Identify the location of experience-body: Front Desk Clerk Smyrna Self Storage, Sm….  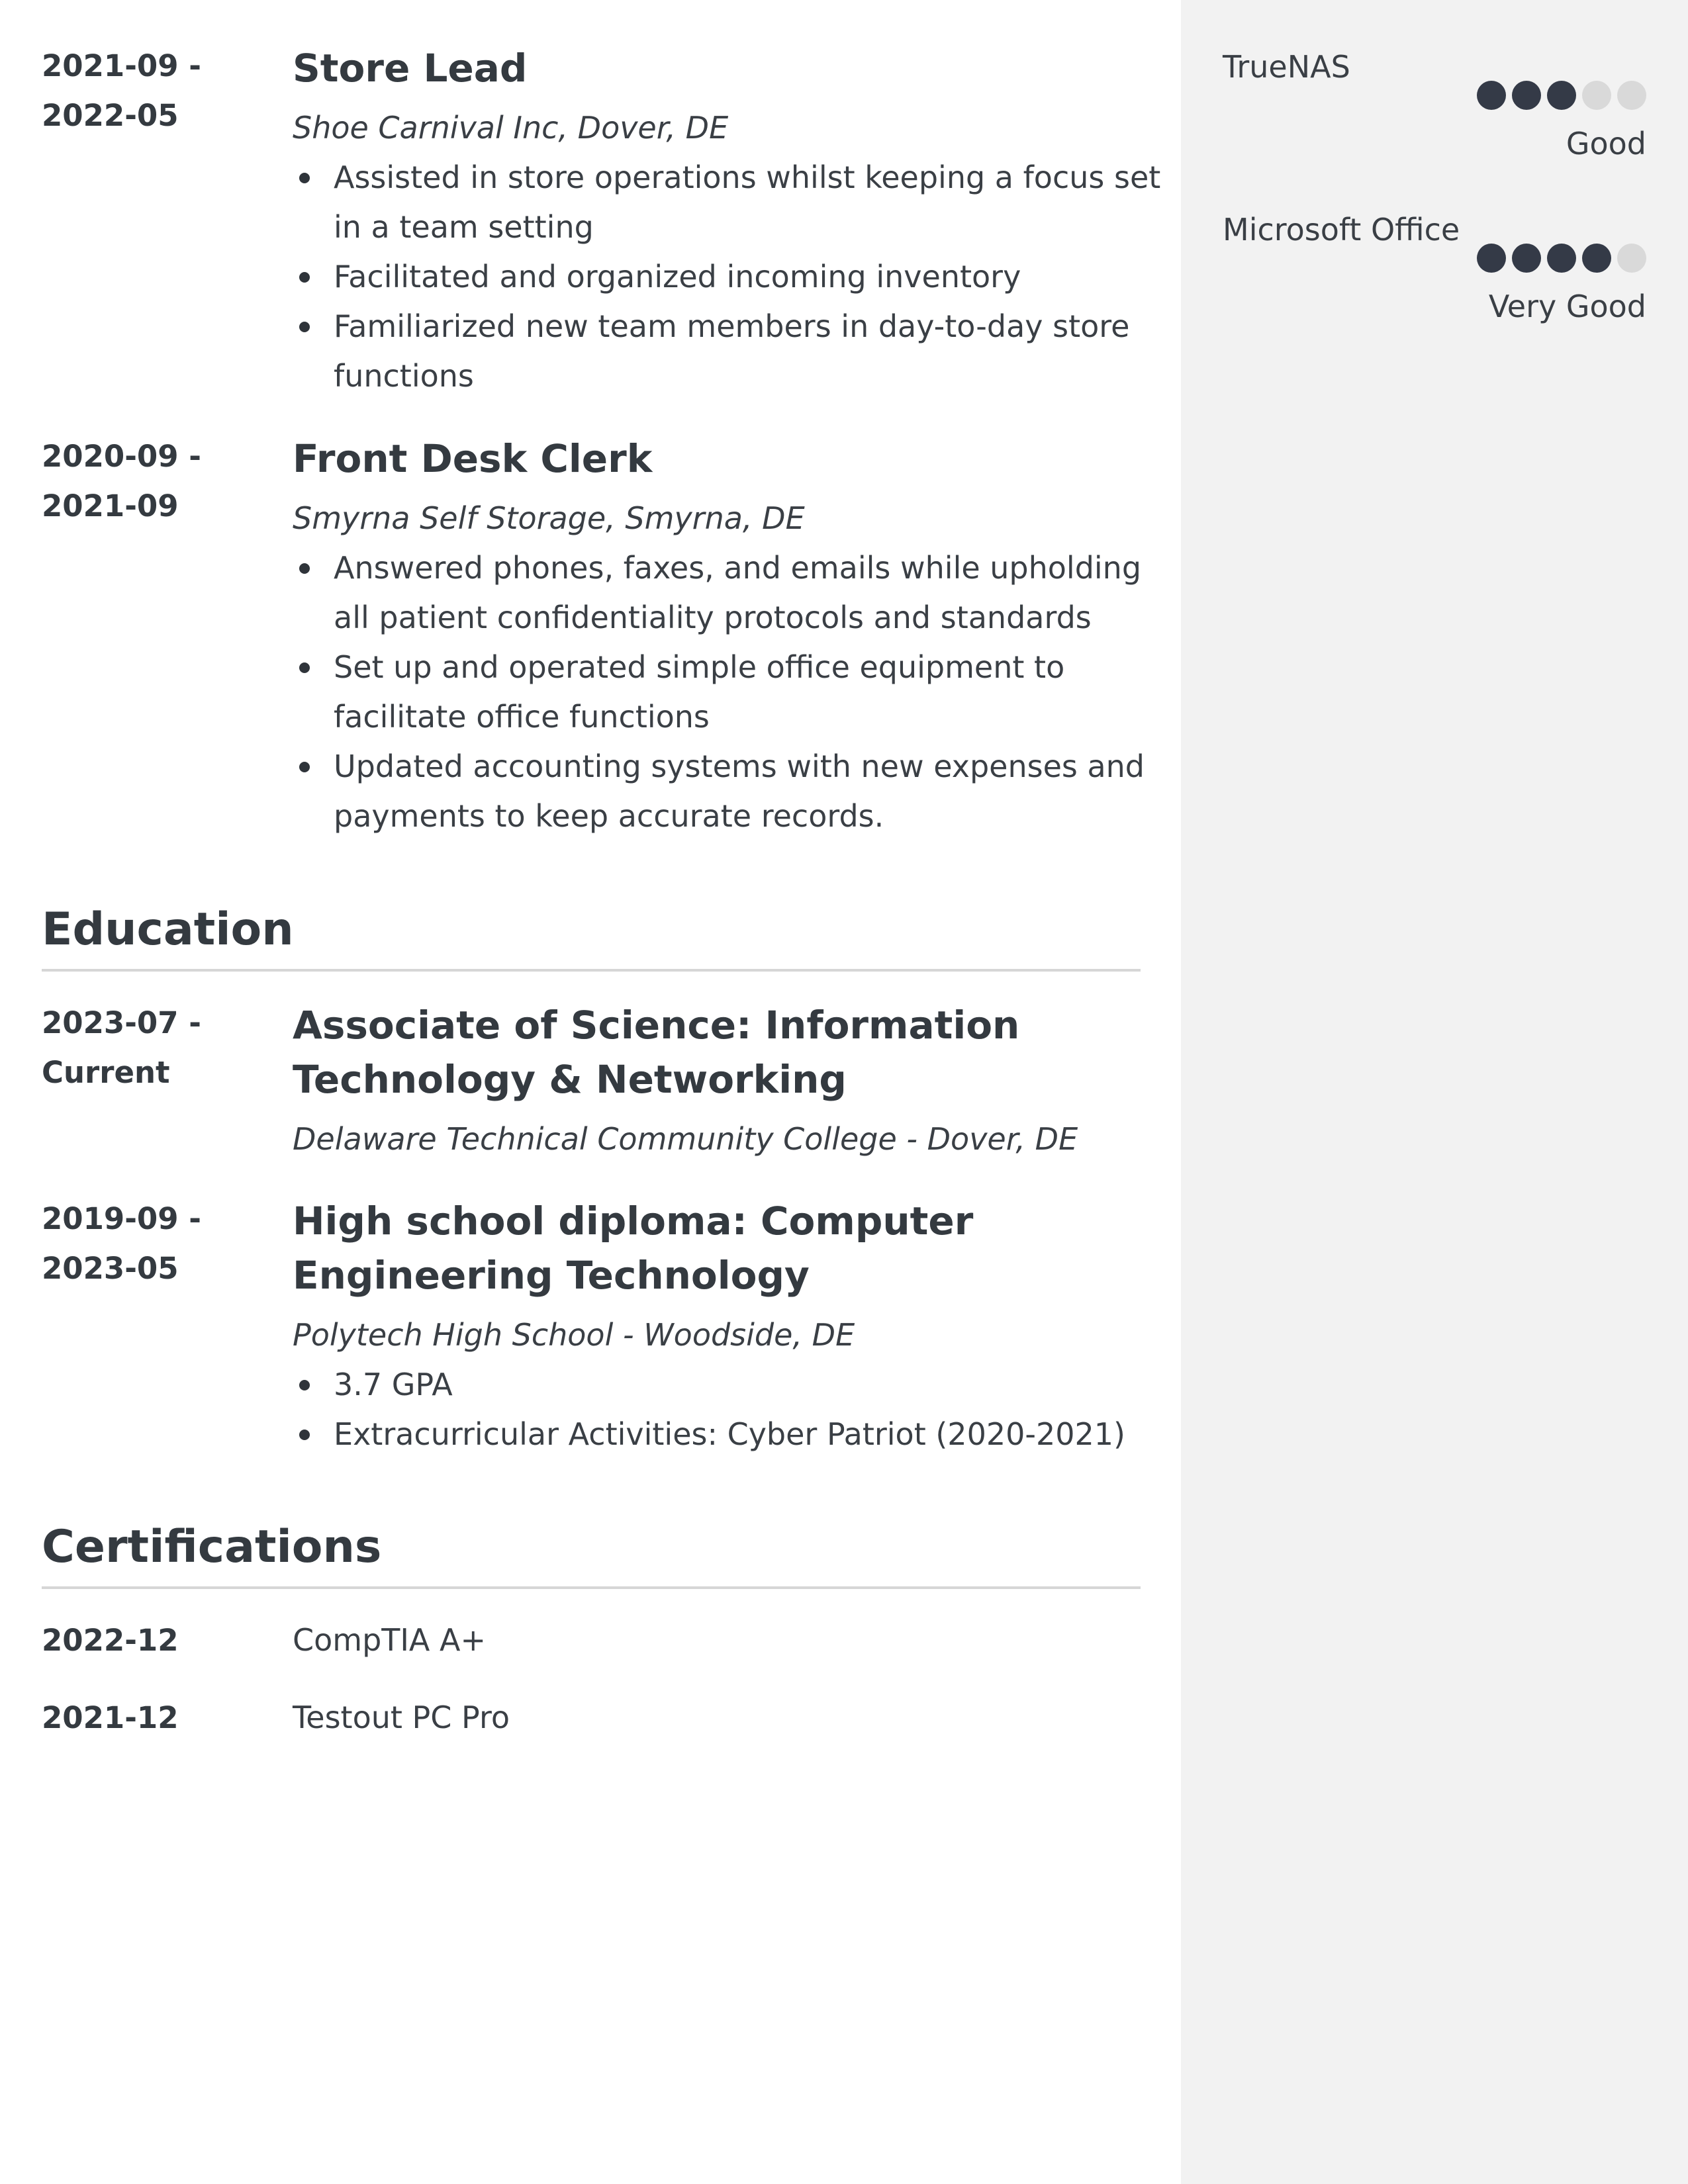
(738, 636).